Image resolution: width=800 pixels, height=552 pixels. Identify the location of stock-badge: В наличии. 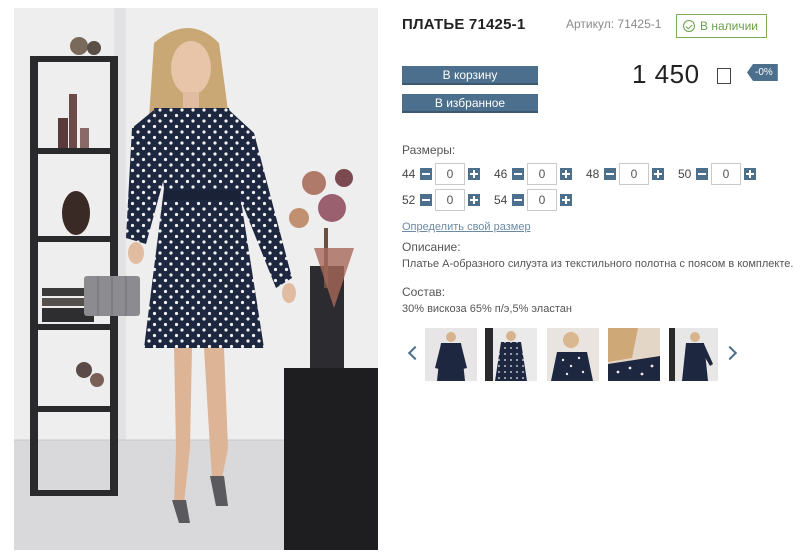
(722, 26).